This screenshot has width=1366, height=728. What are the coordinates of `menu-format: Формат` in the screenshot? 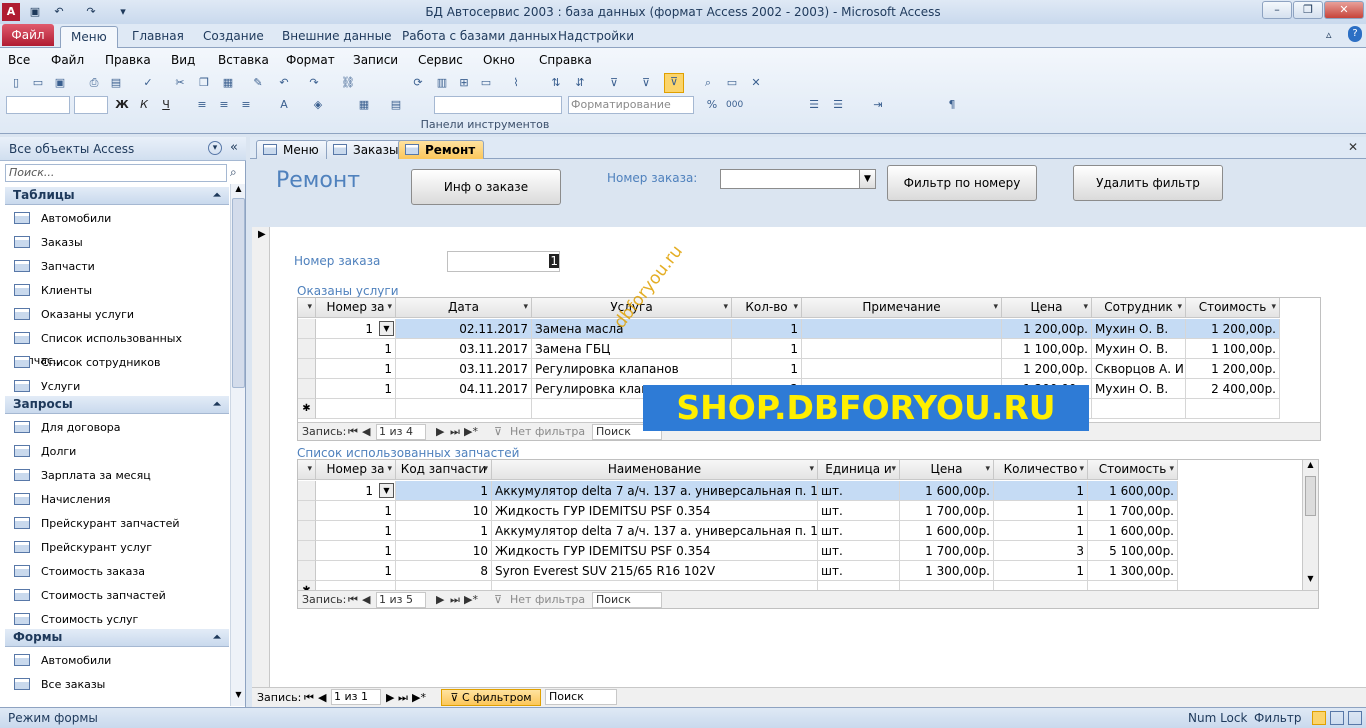 It's located at (310, 60).